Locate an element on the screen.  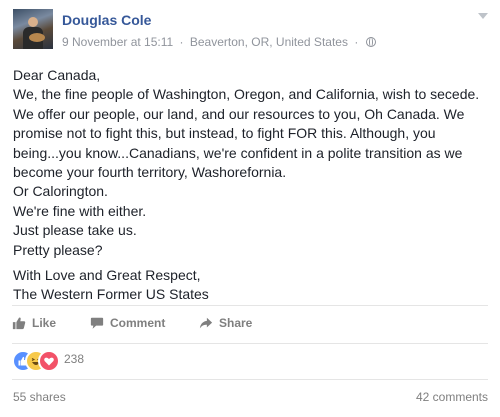
post-body-line: Just please take us. is located at coordinates (75, 230).